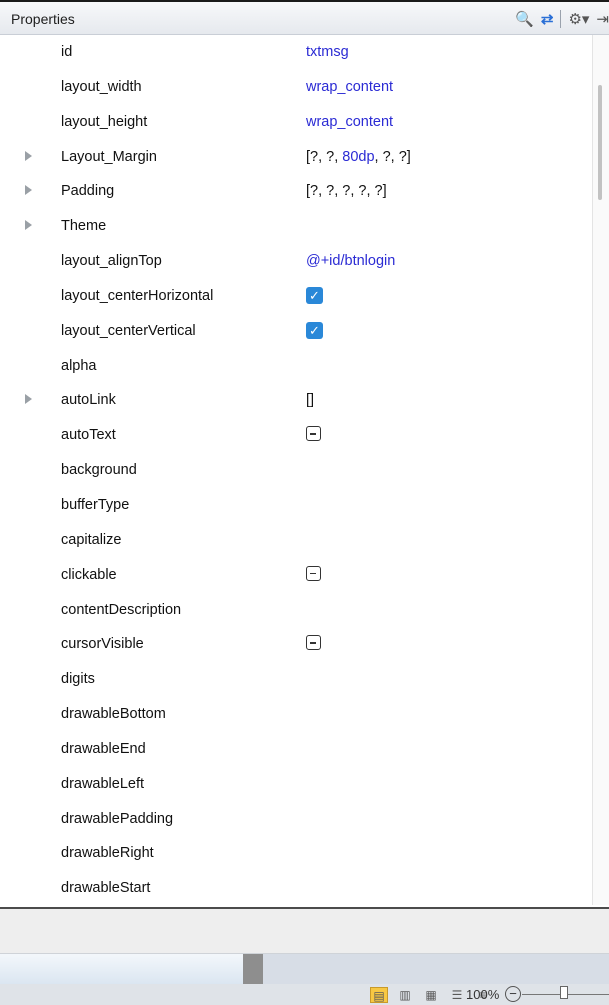 The image size is (609, 1005). I want to click on property-value-part: 80dp, so click(358, 156).